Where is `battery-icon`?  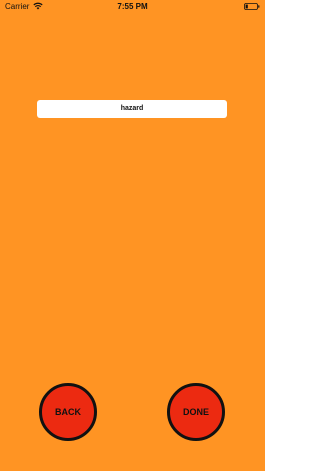
battery-icon is located at coordinates (252, 6).